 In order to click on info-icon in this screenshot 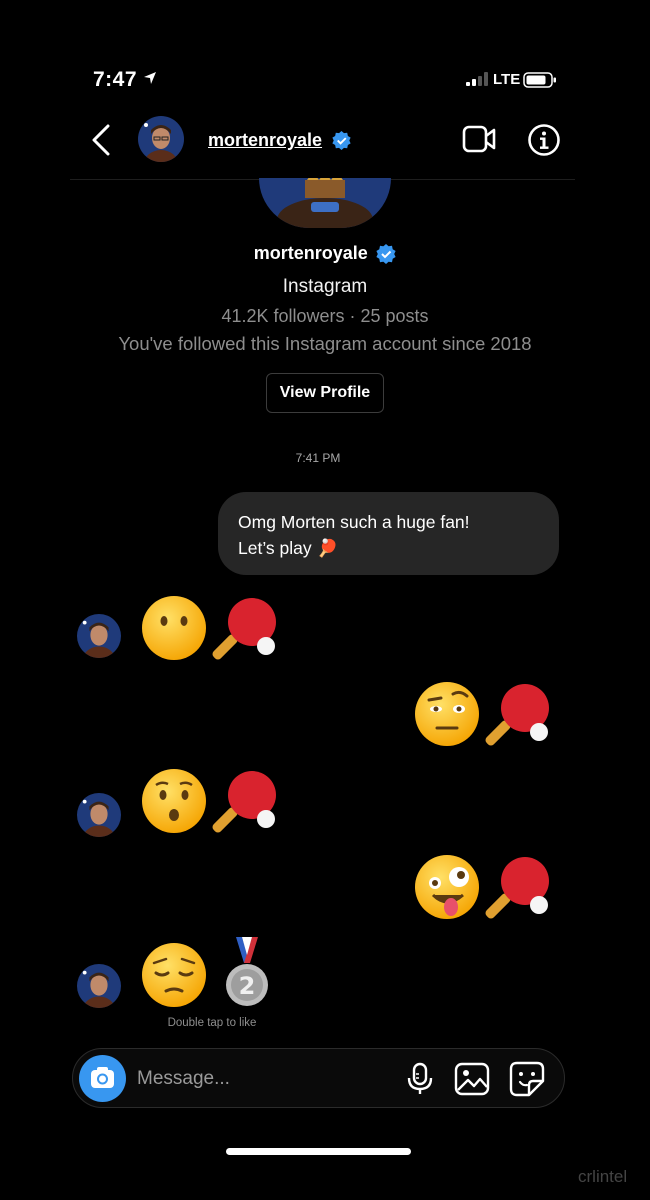, I will do `click(544, 140)`.